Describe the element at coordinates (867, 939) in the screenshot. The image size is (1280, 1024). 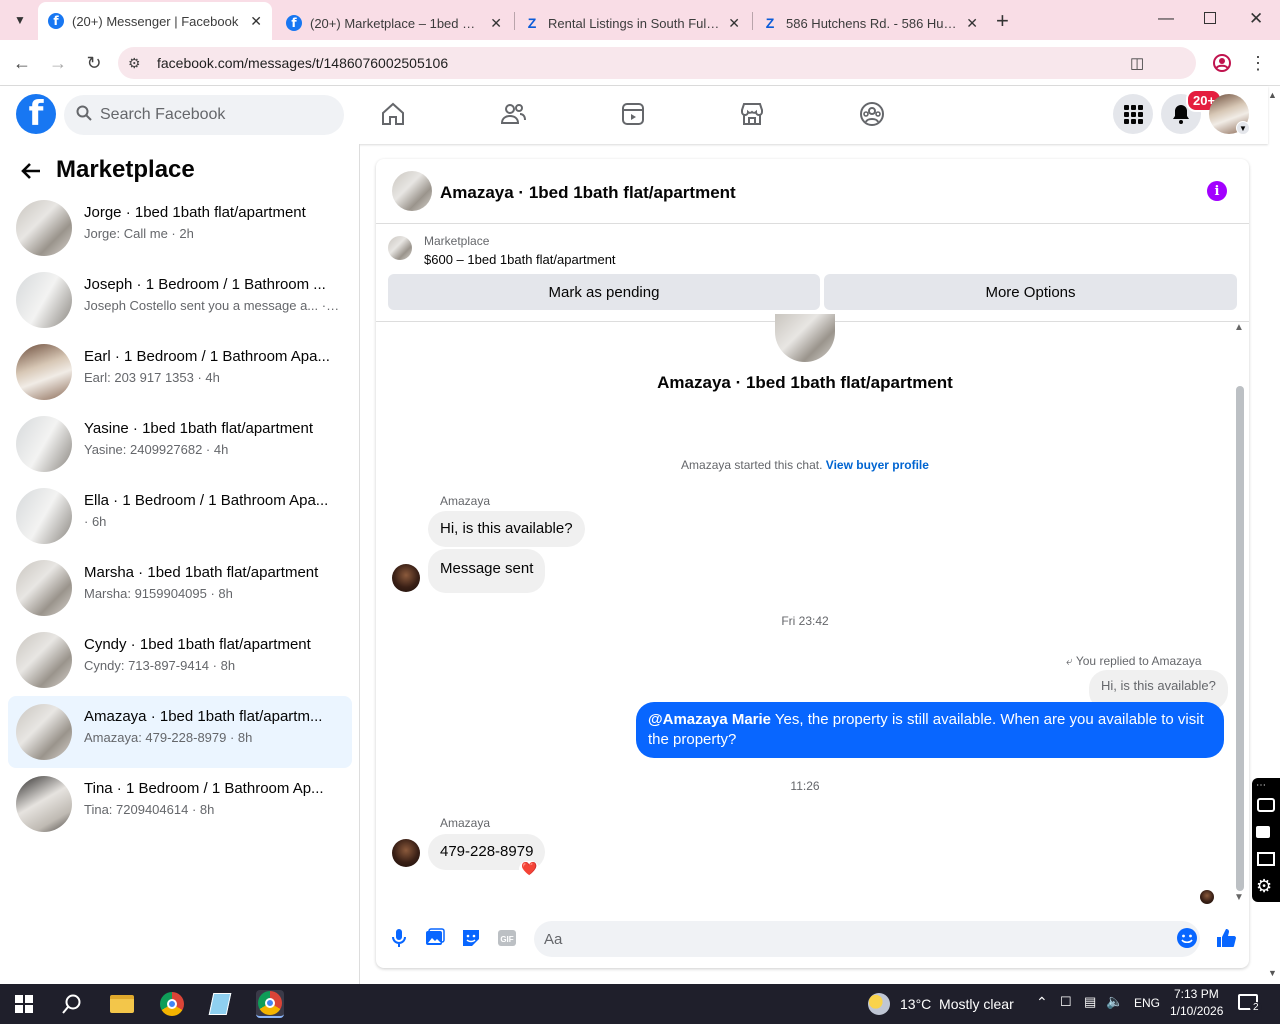
I see `message-input: Aa` at that location.